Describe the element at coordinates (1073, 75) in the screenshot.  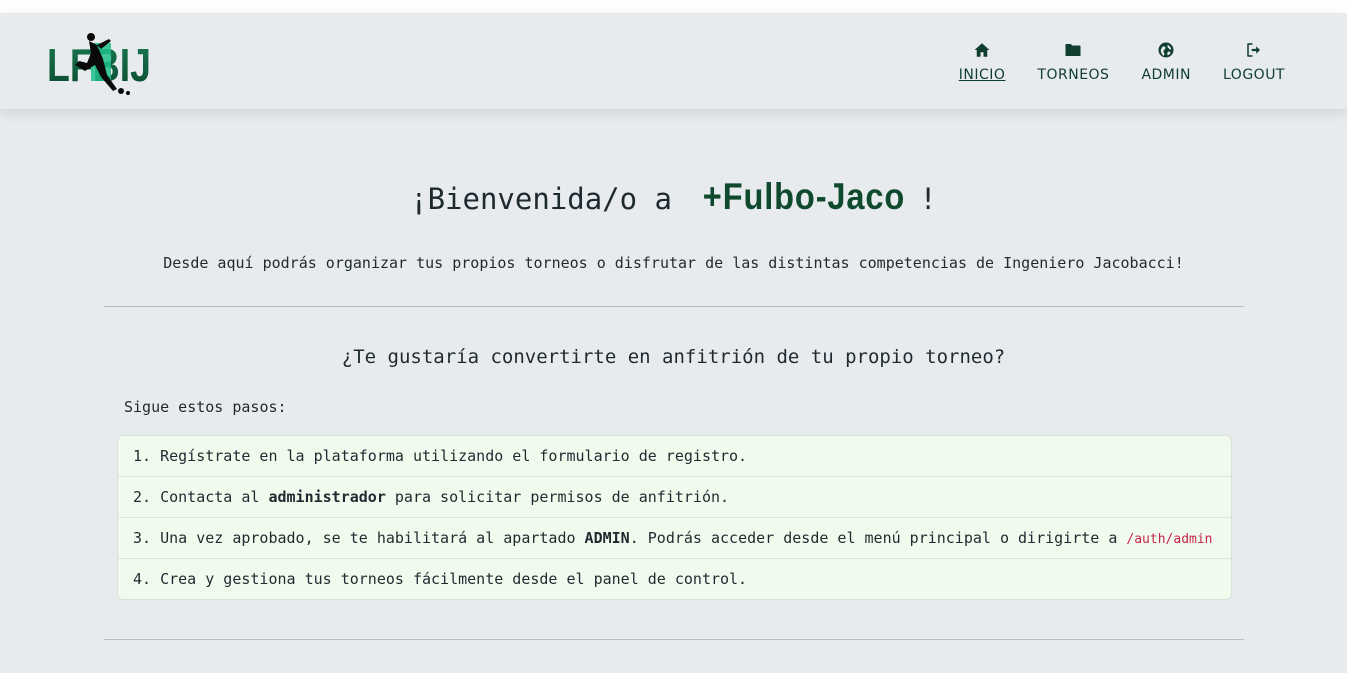
I see `nav-label: TORNEOS` at that location.